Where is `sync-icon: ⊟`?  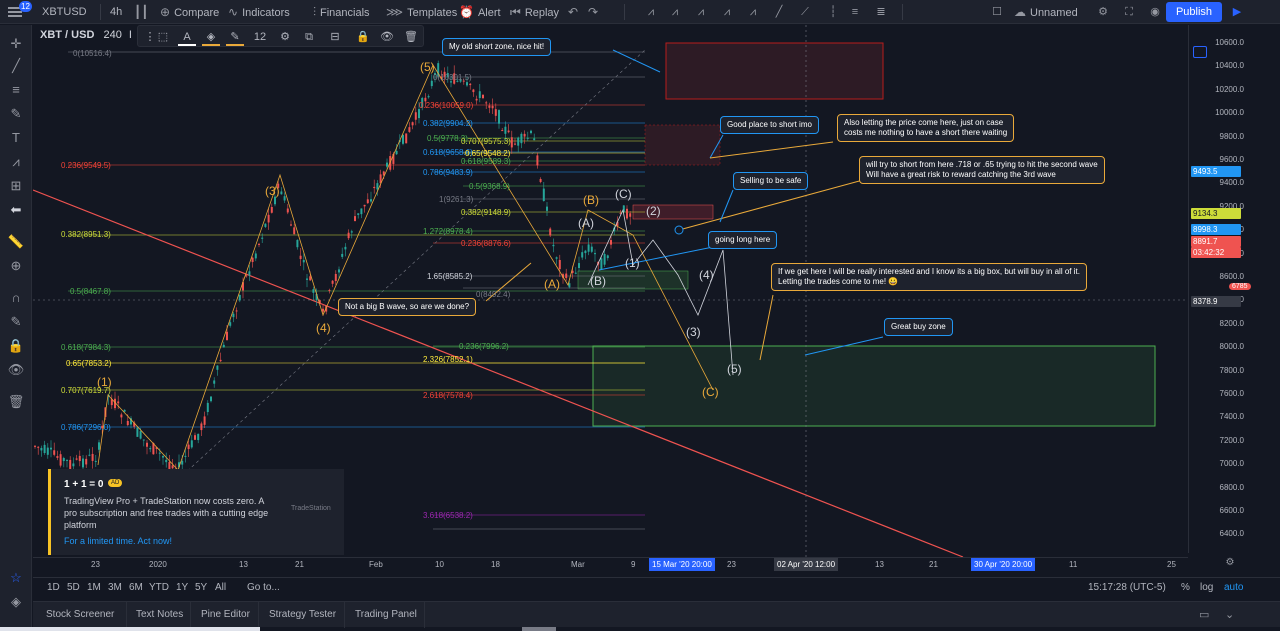 sync-icon: ⊟ is located at coordinates (335, 37).